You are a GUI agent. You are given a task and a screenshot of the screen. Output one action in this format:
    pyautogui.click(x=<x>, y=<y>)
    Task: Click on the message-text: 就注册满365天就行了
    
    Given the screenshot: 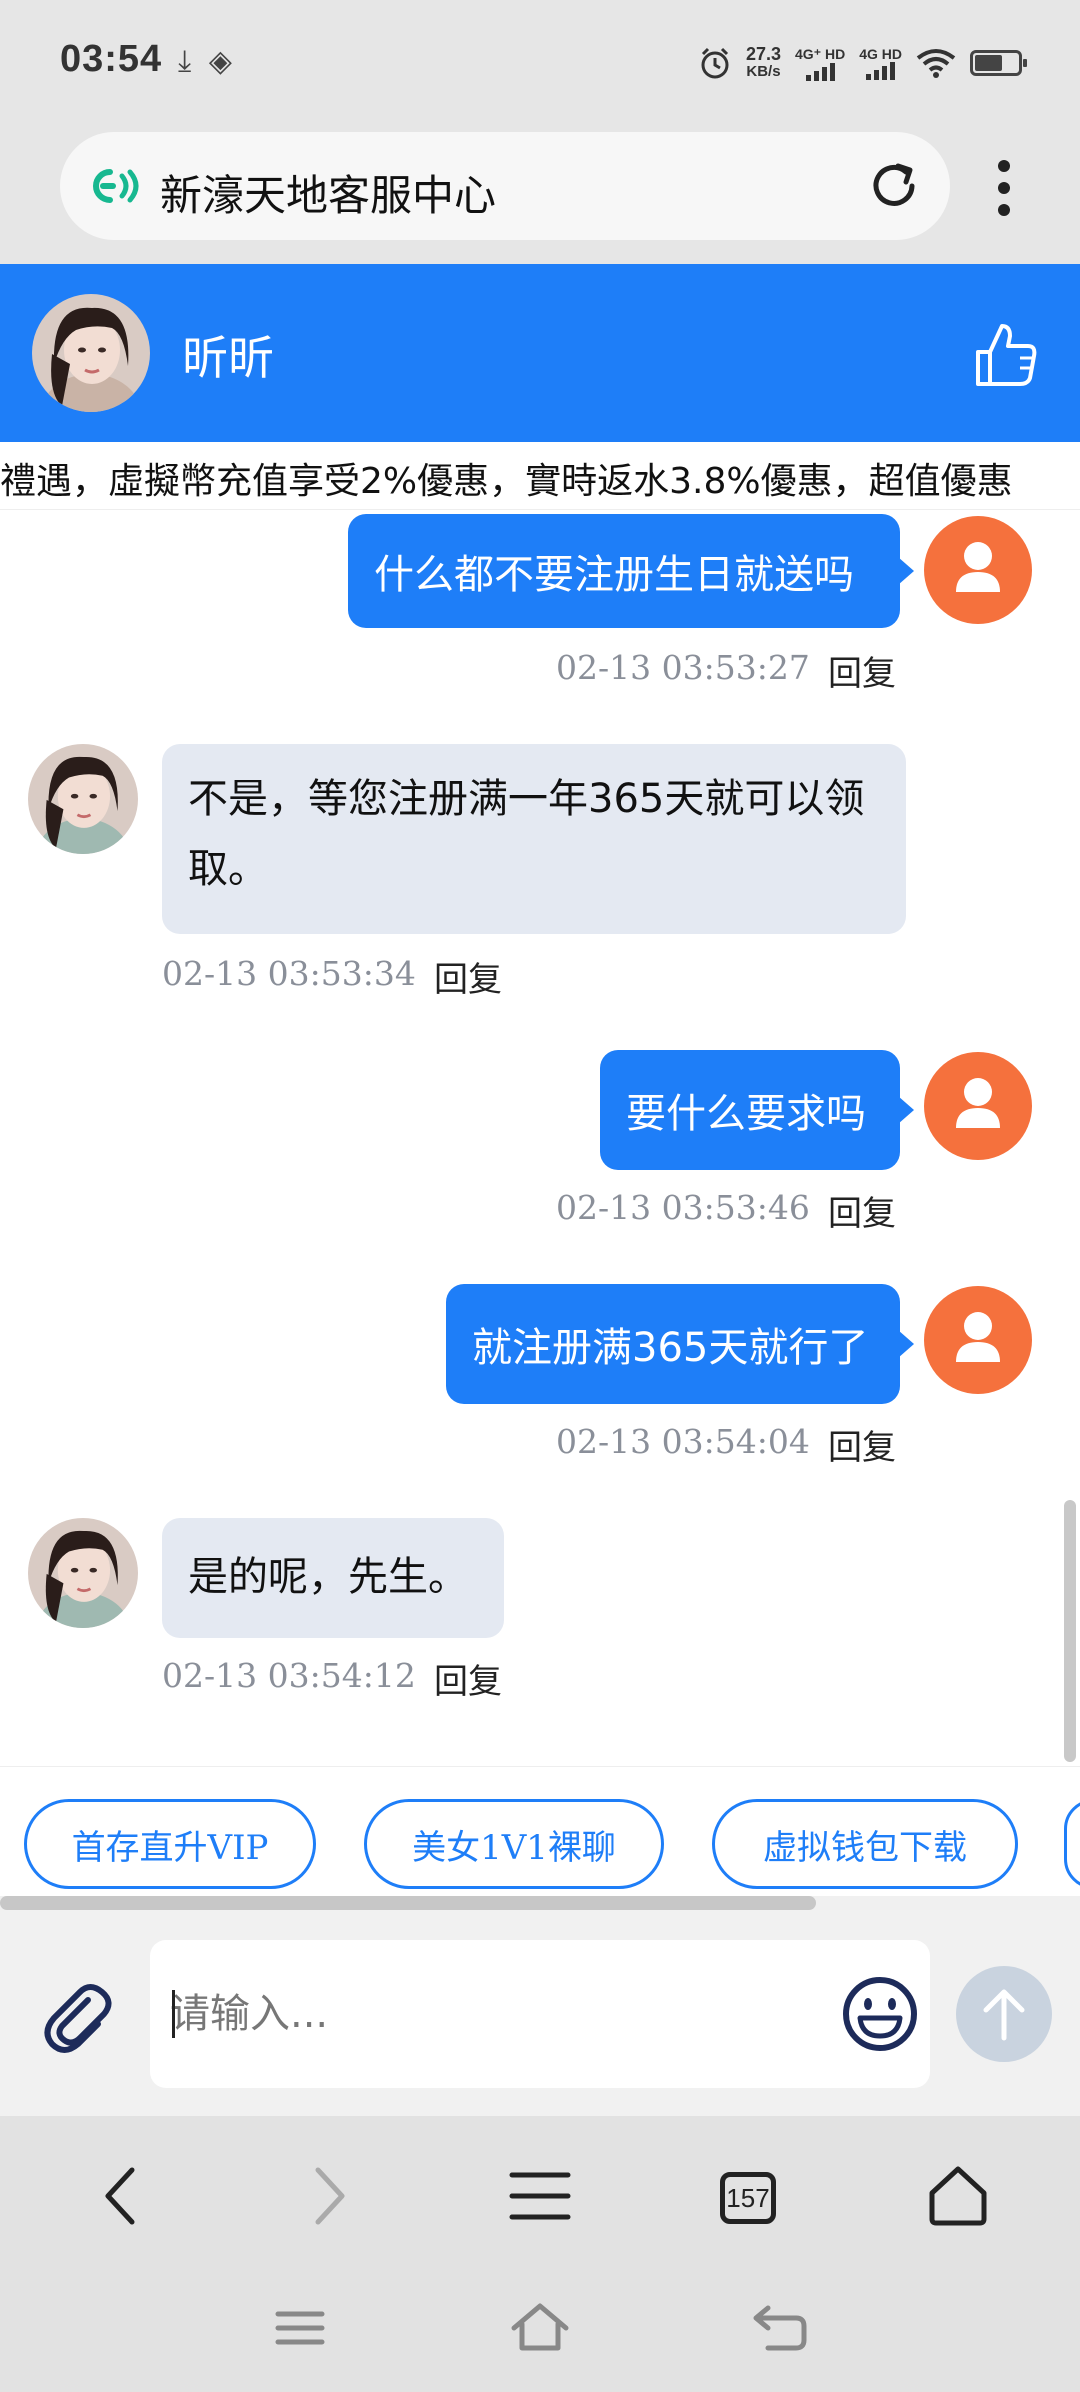 What is the action you would take?
    pyautogui.click(x=670, y=1348)
    